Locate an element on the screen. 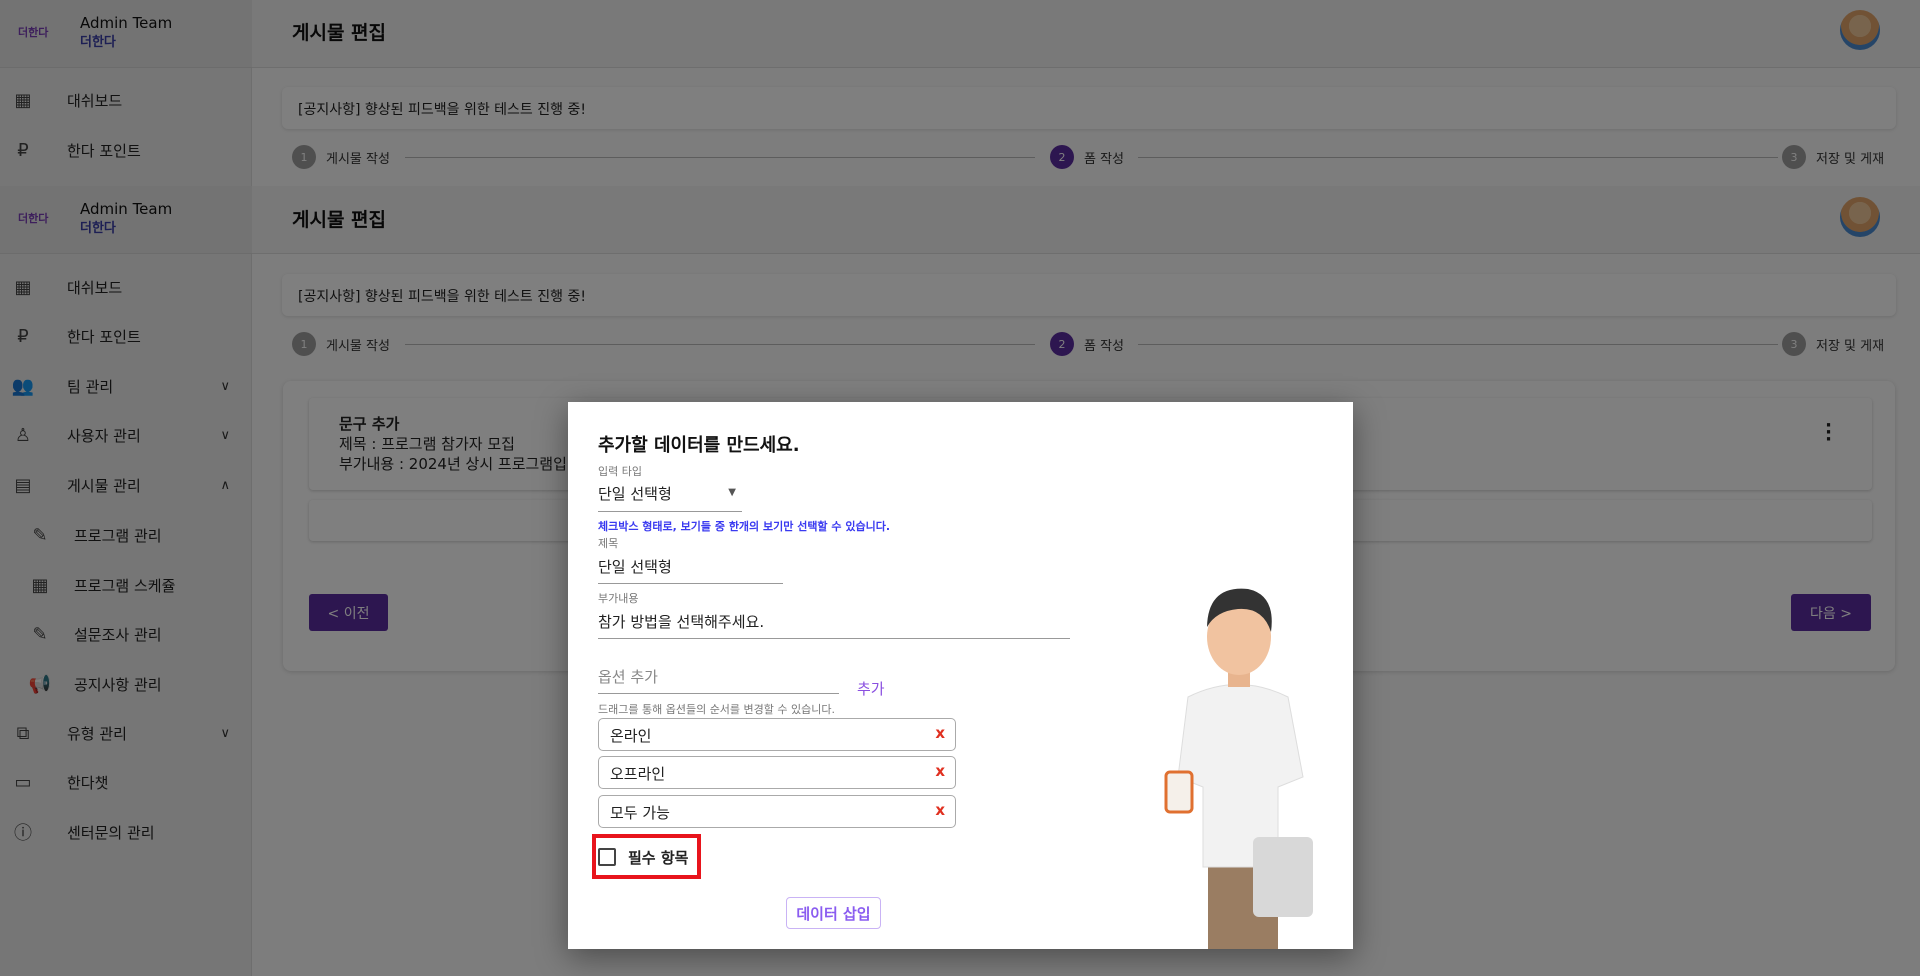 The width and height of the screenshot is (1920, 976). type-help-text: 체크박스 형태로, 보기들 중 한개의 보기만 선택할 수 있습니다. is located at coordinates (744, 526).